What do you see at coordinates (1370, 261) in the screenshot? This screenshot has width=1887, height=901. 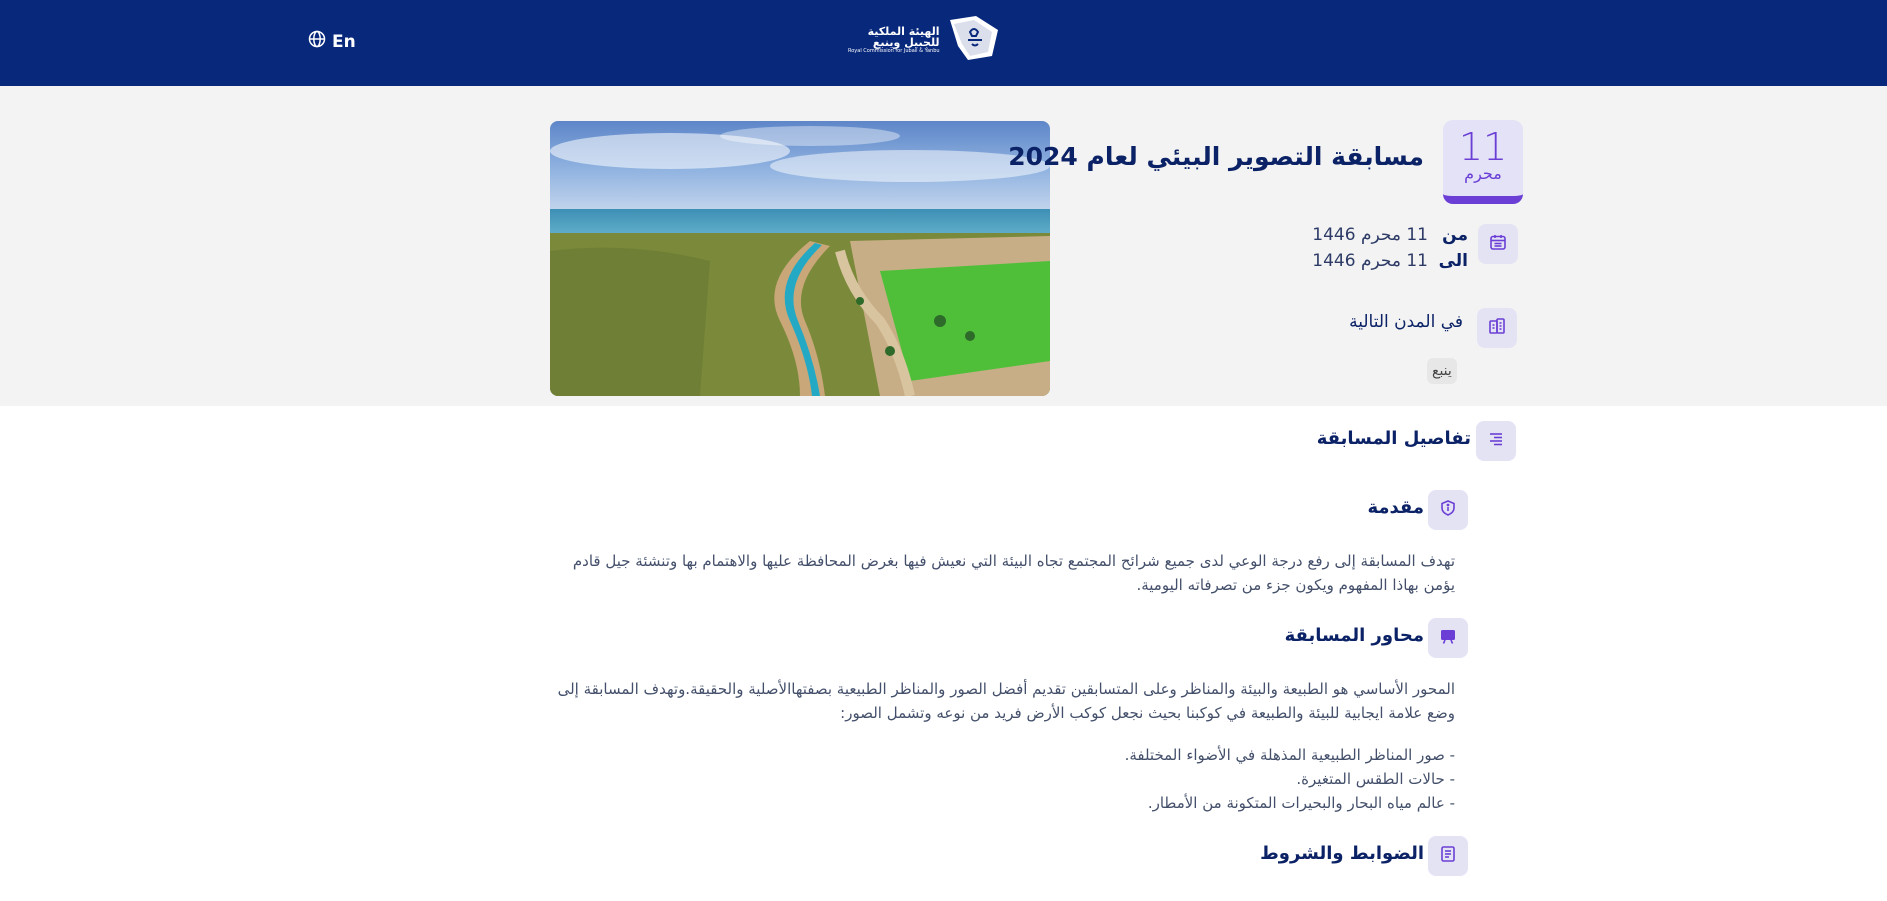 I see `to-value: 11 محرم 1446` at bounding box center [1370, 261].